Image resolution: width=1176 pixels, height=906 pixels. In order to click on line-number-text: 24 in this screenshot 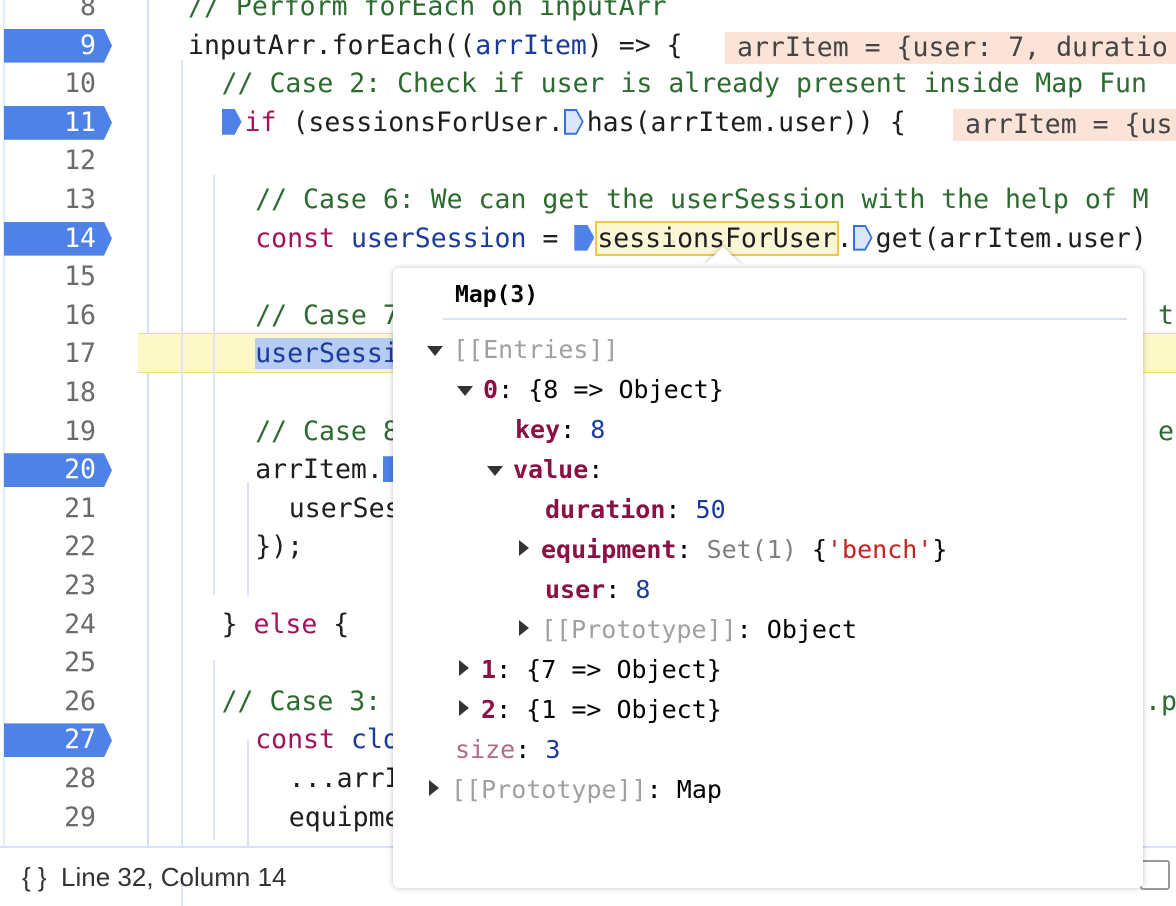, I will do `click(80, 624)`.